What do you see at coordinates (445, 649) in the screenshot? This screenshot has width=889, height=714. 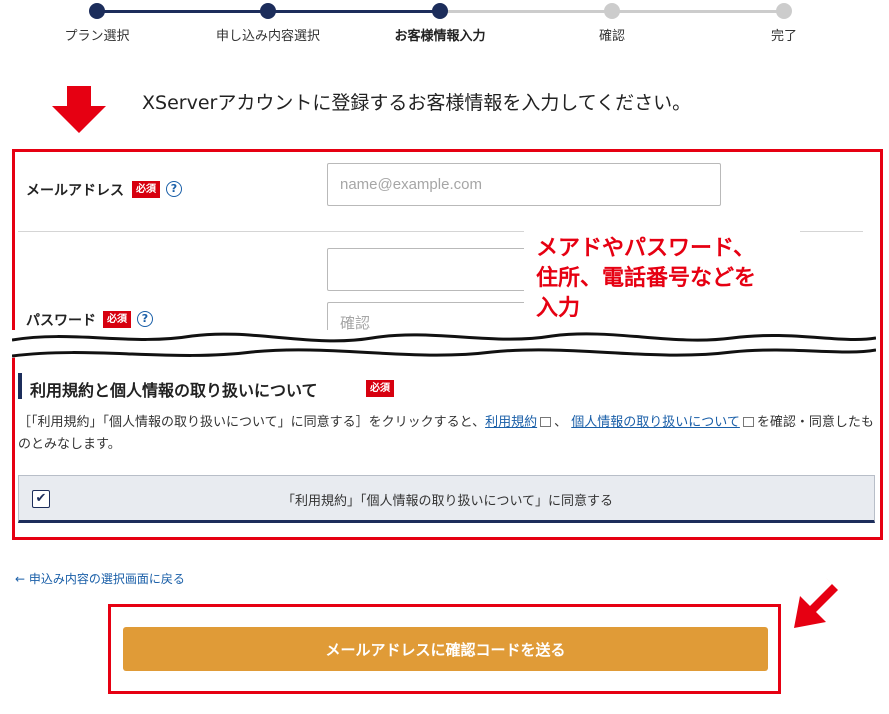 I see `send-verification-code-button: メールアドレスに確認コードを送る` at bounding box center [445, 649].